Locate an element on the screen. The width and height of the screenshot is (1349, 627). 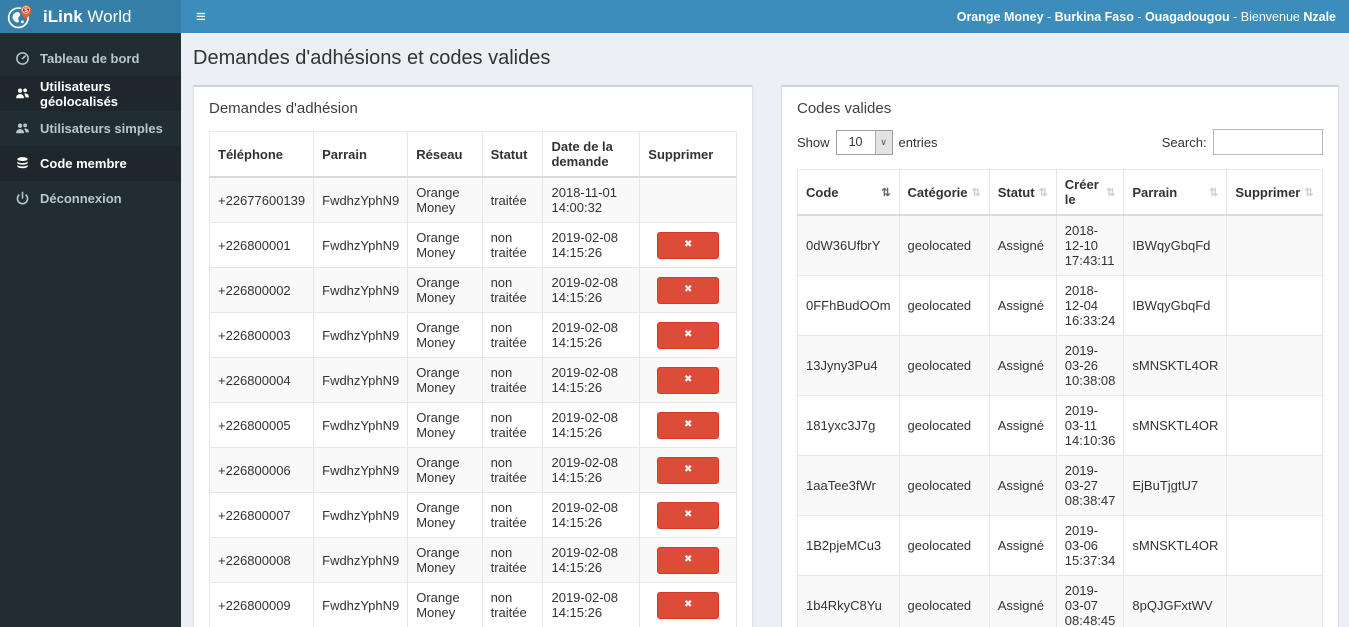
col-statut-sortable: Statut ⇅ is located at coordinates (1022, 192).